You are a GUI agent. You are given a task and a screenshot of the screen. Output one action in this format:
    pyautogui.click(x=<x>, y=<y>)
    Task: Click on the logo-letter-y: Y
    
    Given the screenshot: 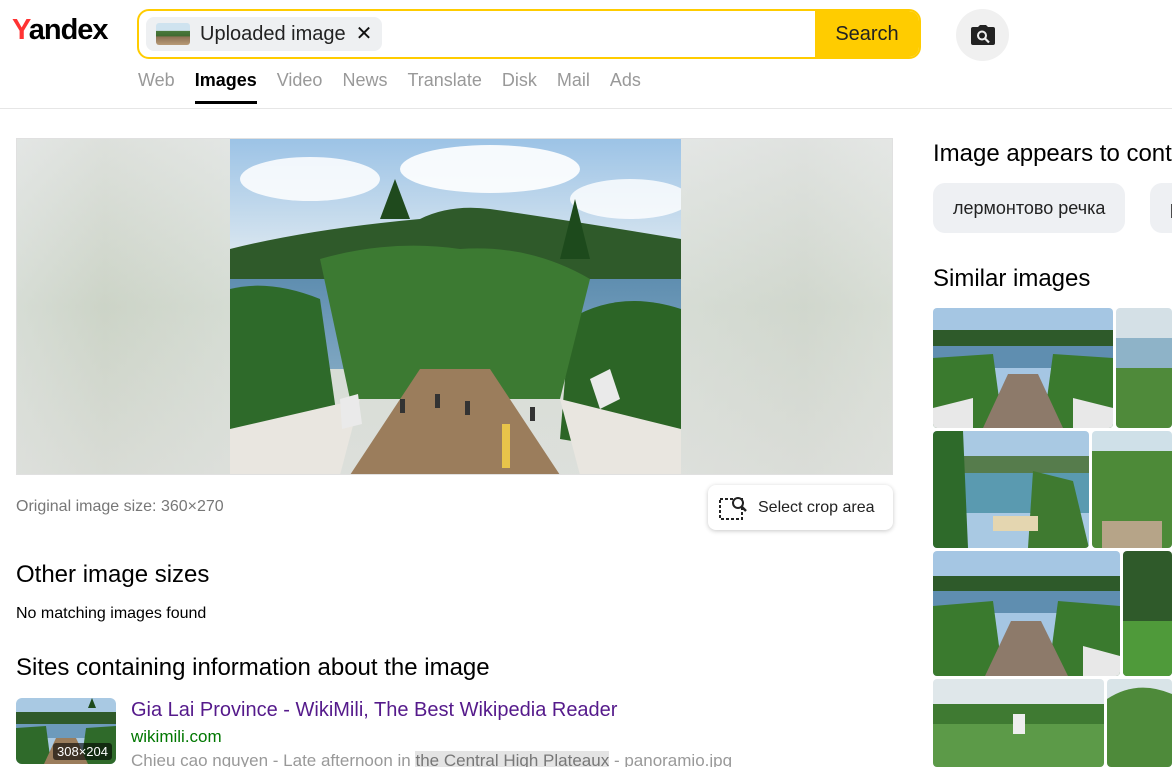 What is the action you would take?
    pyautogui.click(x=21, y=30)
    